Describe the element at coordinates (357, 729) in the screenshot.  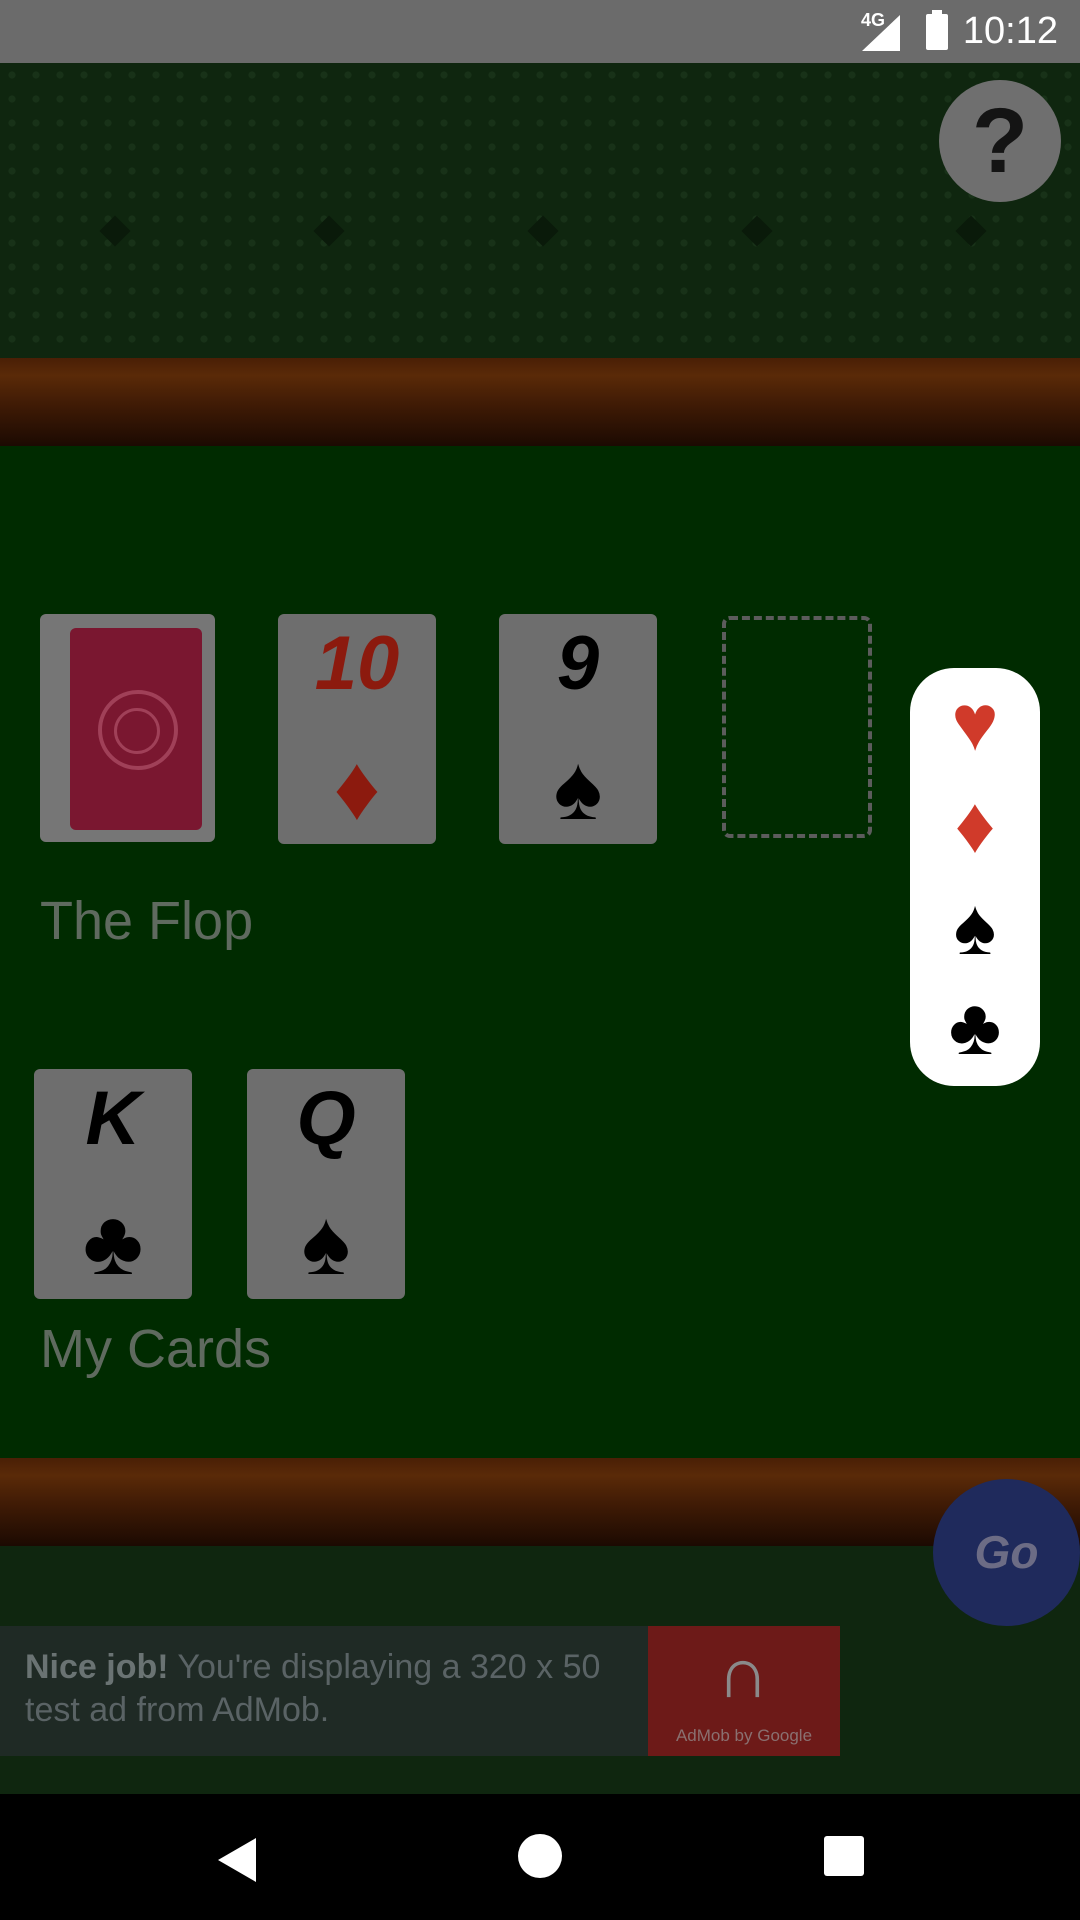
I see `flop-card-1: 10 ♦` at that location.